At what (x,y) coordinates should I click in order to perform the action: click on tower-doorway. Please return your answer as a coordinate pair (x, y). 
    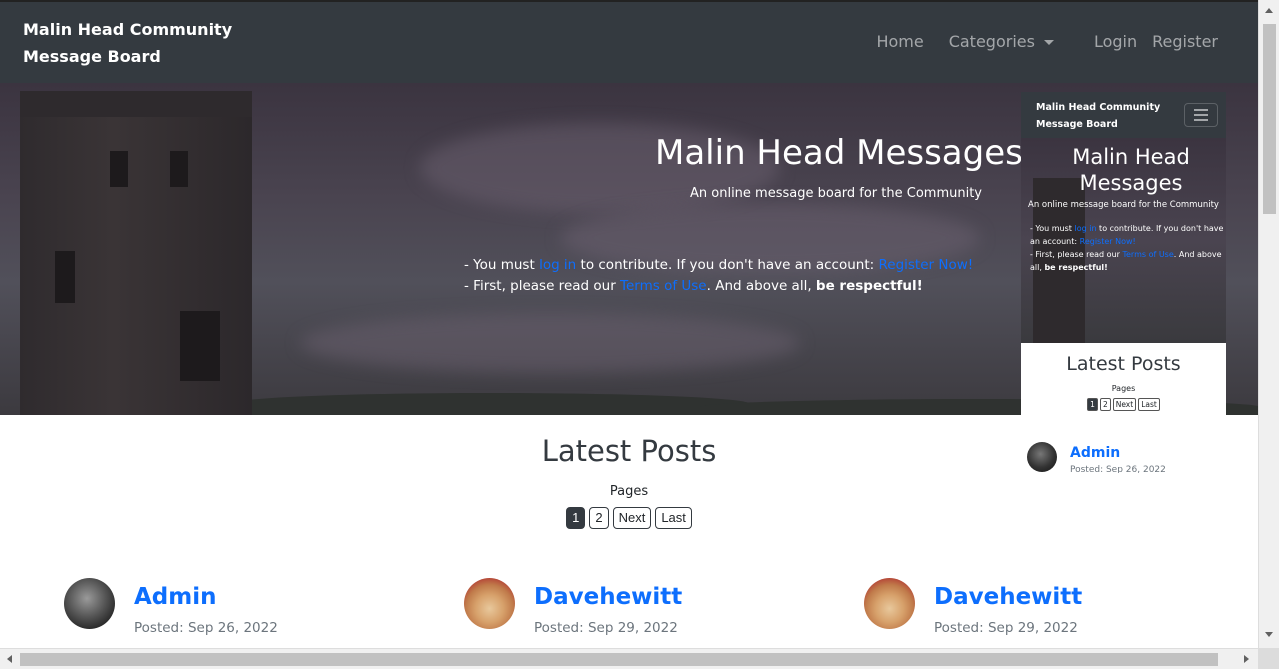
    Looking at the image, I should click on (200, 346).